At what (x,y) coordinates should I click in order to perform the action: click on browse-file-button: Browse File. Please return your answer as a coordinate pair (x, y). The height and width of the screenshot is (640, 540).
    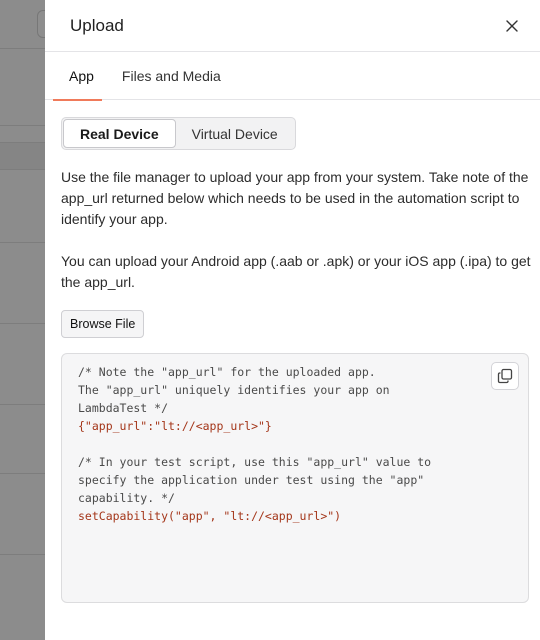
    Looking at the image, I should click on (103, 324).